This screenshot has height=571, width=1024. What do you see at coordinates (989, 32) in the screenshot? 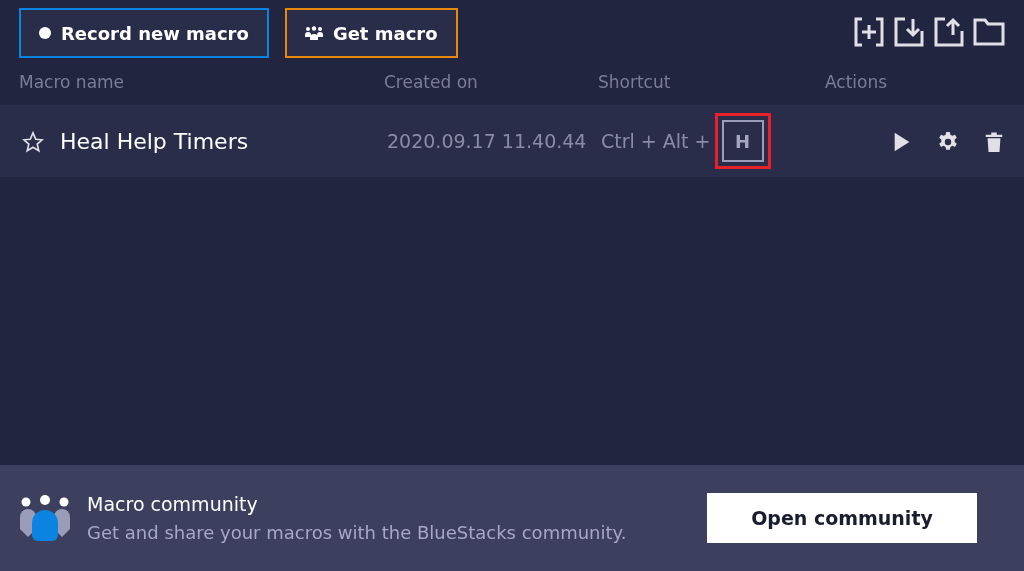
I see `folder-icon` at bounding box center [989, 32].